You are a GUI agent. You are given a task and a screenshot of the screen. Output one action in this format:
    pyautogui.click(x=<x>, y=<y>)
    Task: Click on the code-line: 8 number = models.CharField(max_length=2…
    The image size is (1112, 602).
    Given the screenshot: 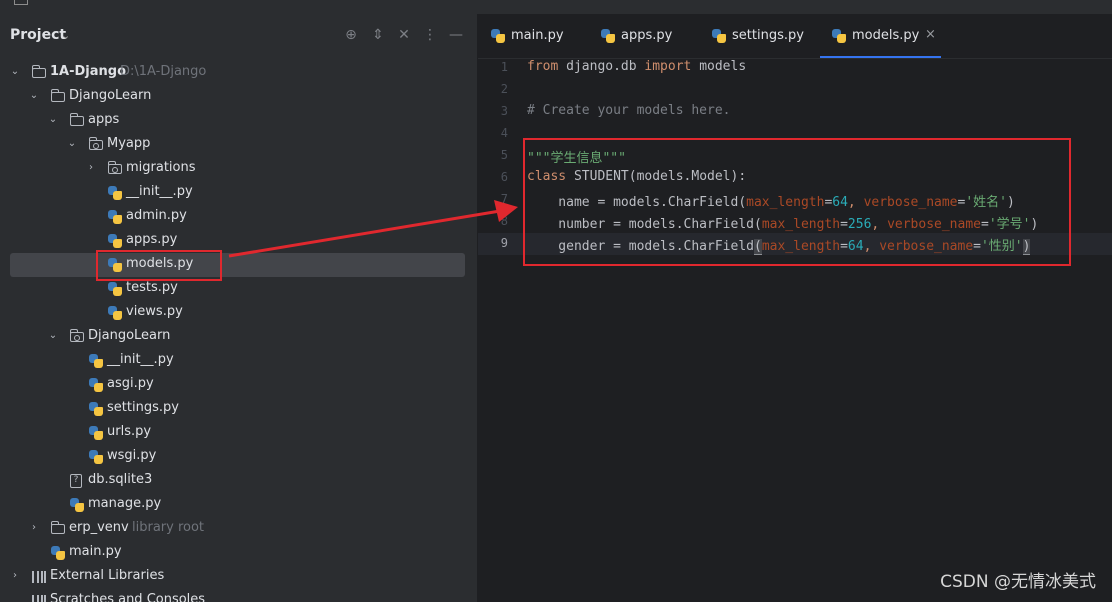 What is the action you would take?
    pyautogui.click(x=795, y=222)
    